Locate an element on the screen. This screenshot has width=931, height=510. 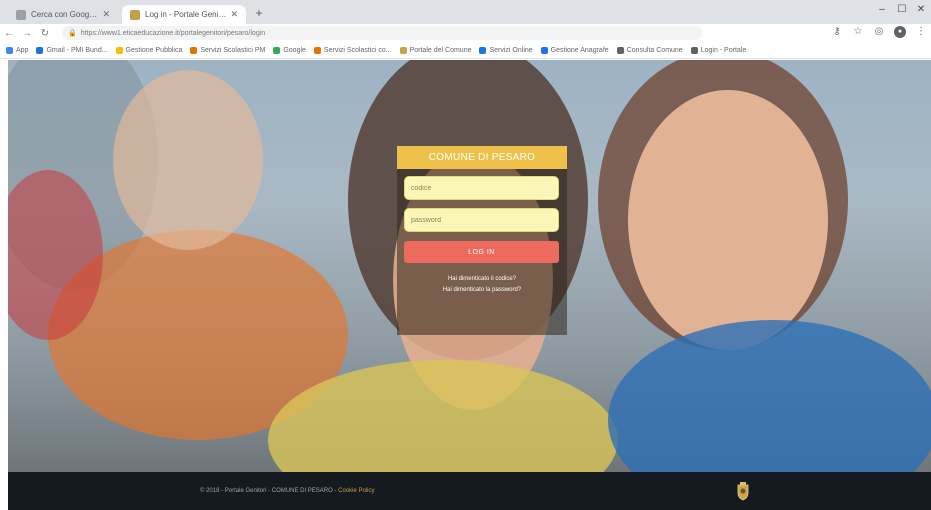
profile-avatar: ● is located at coordinates (900, 32).